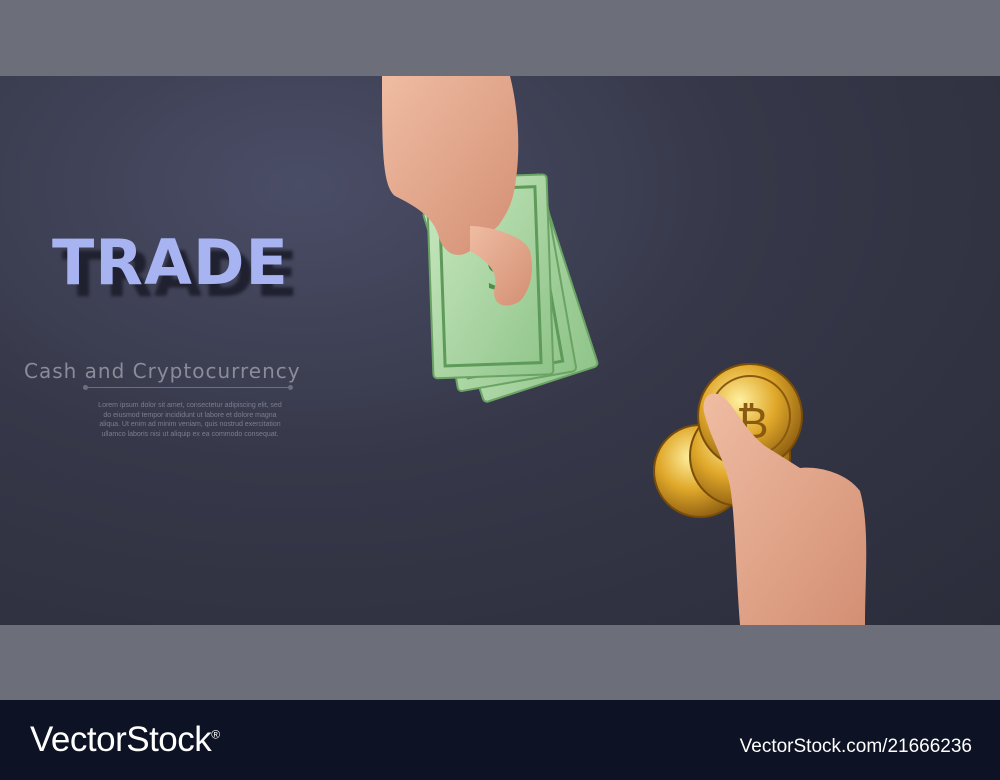 The width and height of the screenshot is (1000, 780). What do you see at coordinates (121, 739) in the screenshot?
I see `logo-text: VectorStock` at bounding box center [121, 739].